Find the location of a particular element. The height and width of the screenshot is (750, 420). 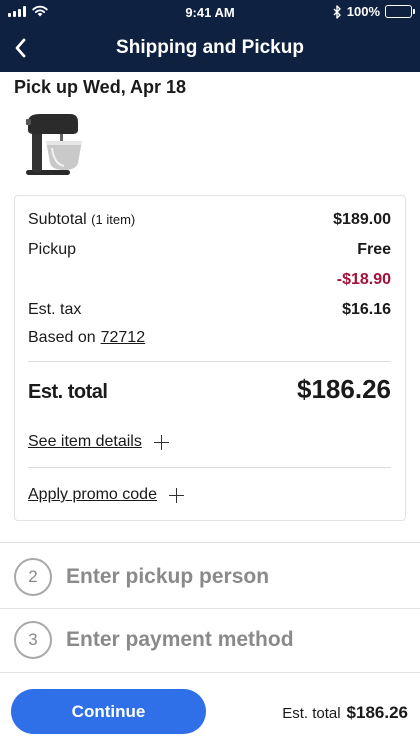

step-label: Enter payment method is located at coordinates (180, 639).